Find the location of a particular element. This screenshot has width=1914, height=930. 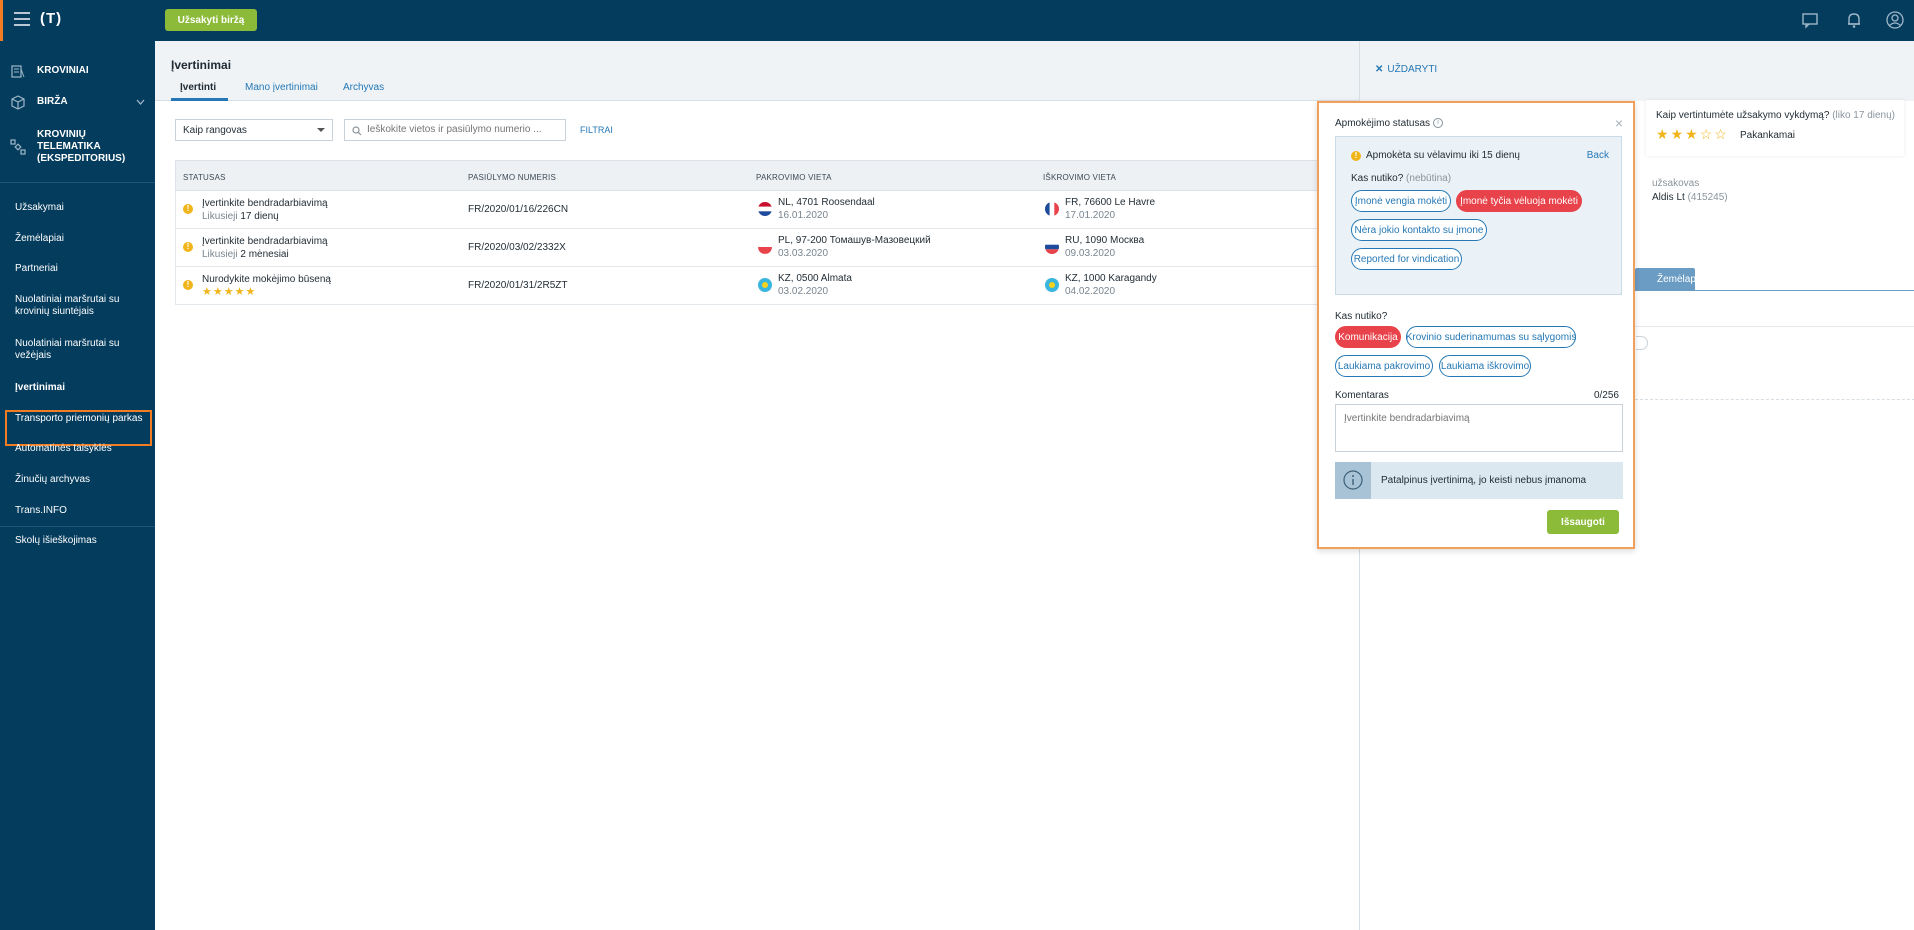

sidebar-divider is located at coordinates (77, 182).